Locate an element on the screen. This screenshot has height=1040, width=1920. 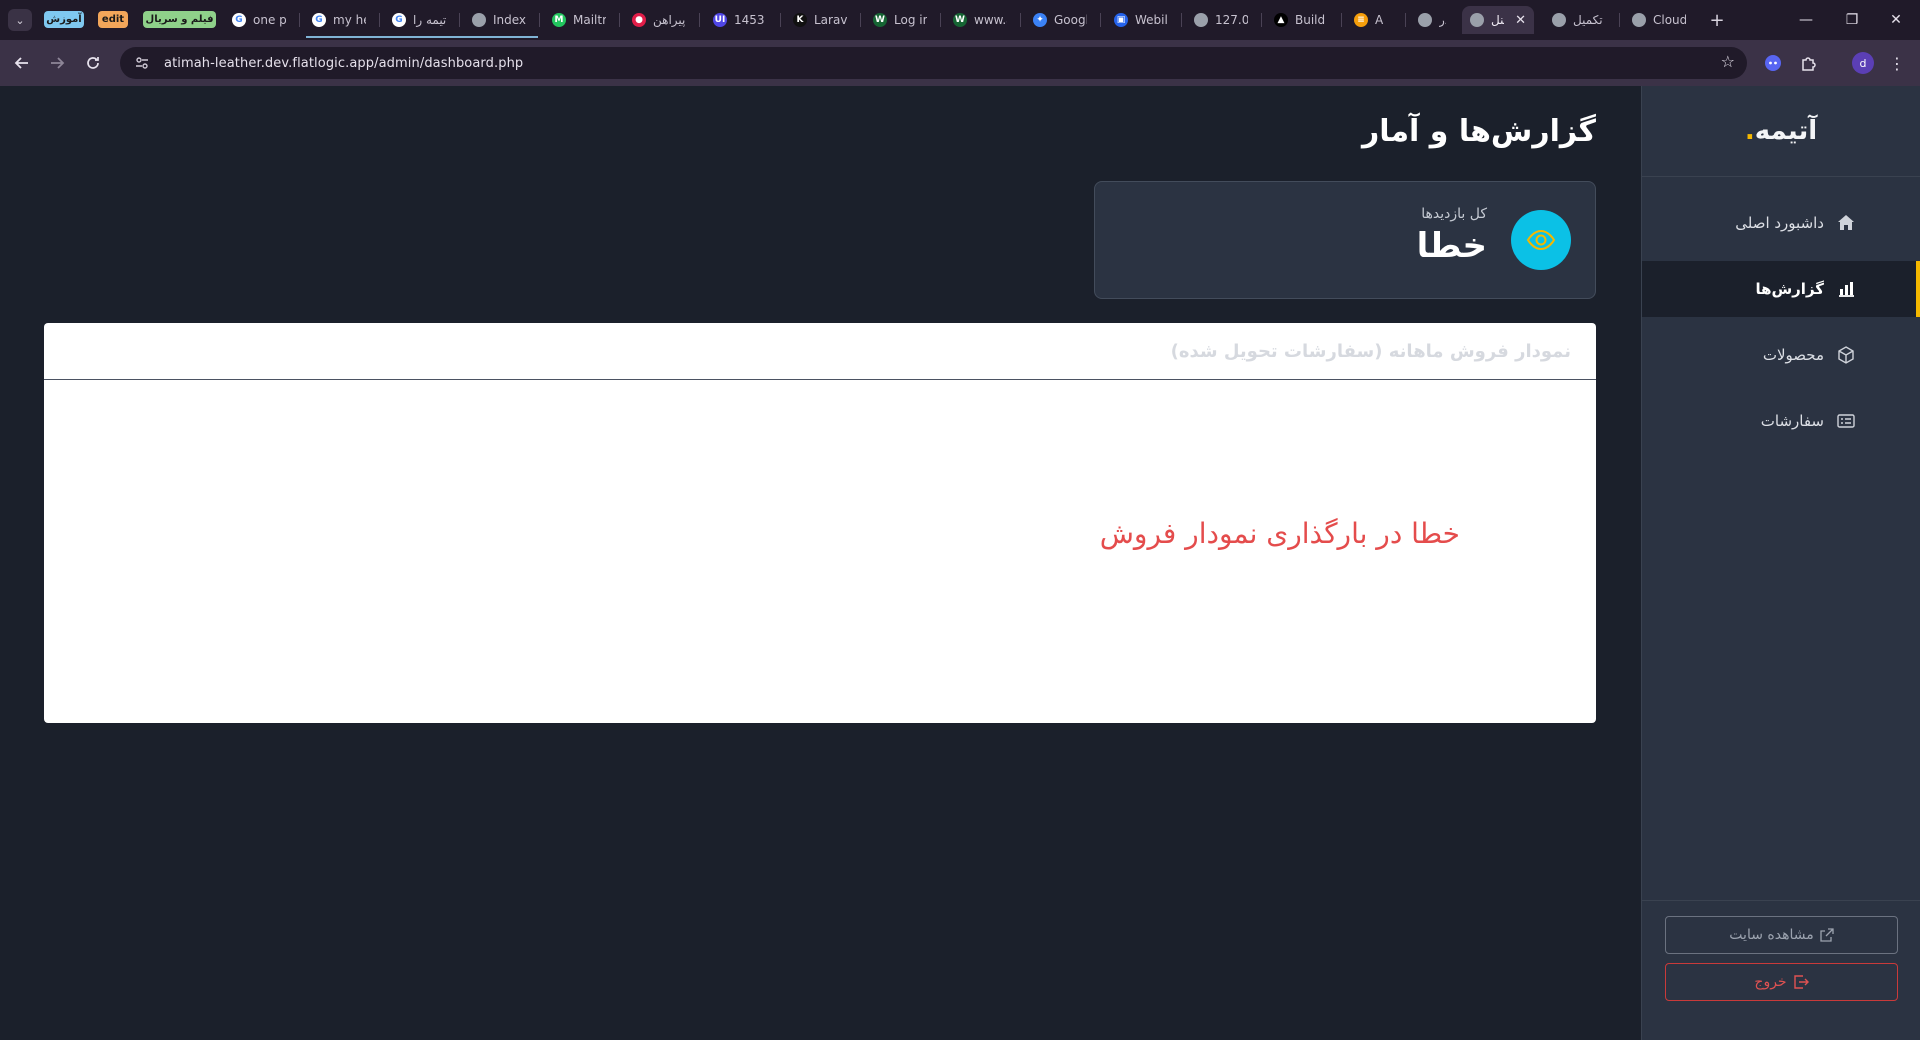
logout-icon is located at coordinates (1801, 982).